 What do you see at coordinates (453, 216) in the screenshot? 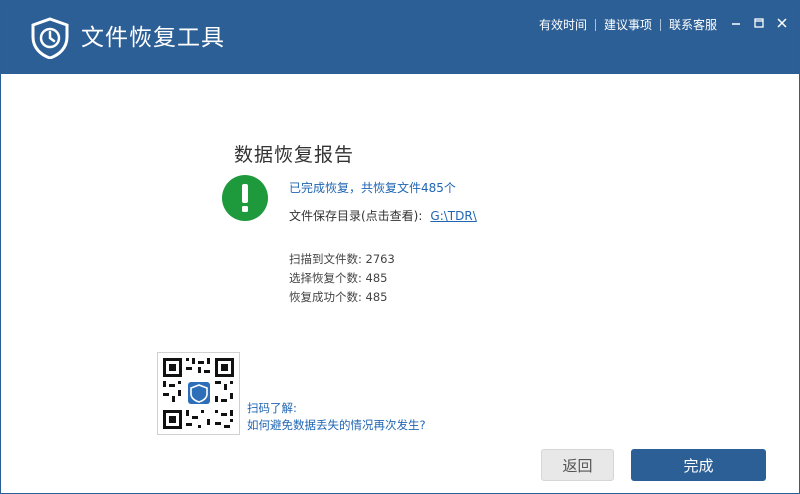
I see `save-directory-link: G:\TDR\` at bounding box center [453, 216].